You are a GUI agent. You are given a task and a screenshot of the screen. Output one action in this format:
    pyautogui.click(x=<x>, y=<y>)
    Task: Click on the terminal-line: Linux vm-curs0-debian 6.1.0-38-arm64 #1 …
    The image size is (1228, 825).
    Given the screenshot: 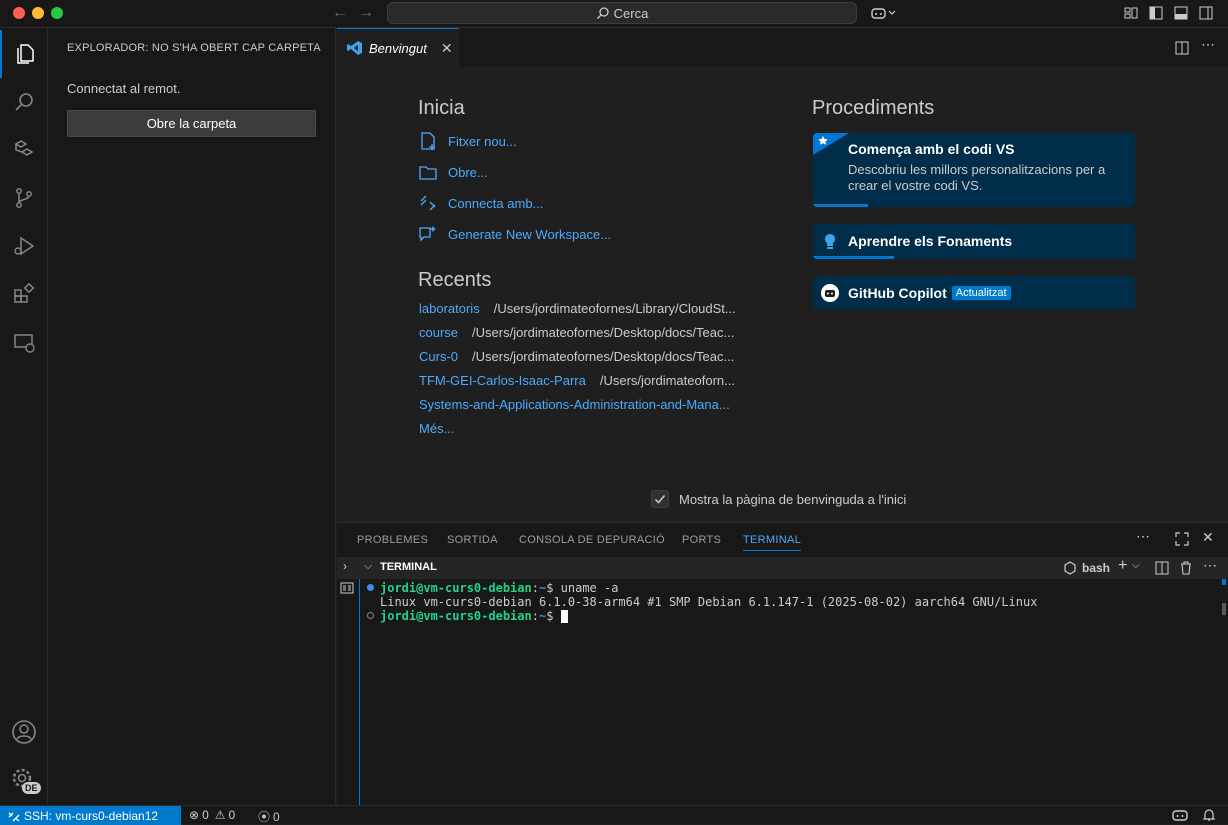 What is the action you would take?
    pyautogui.click(x=709, y=602)
    